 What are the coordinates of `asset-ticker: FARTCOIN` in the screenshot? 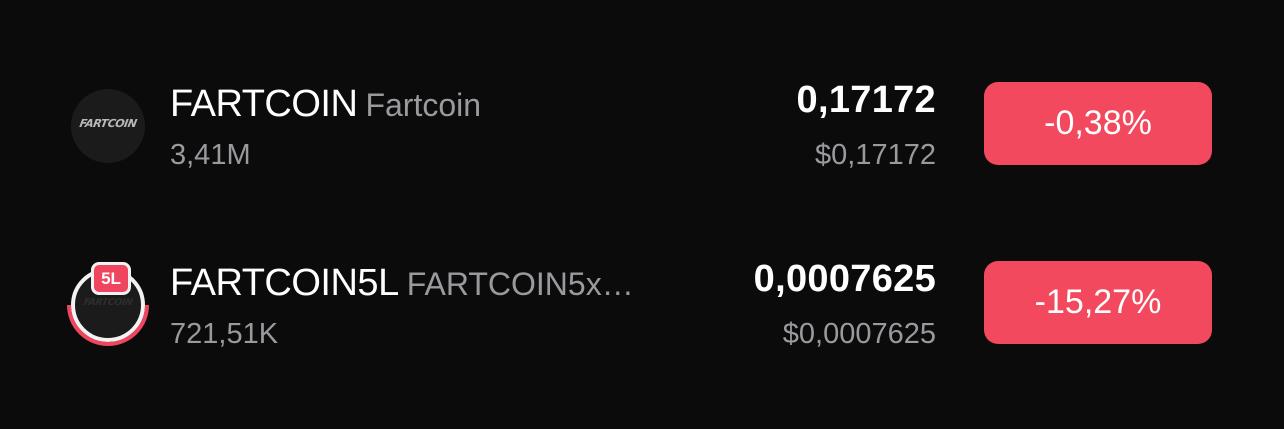 It's located at (264, 104).